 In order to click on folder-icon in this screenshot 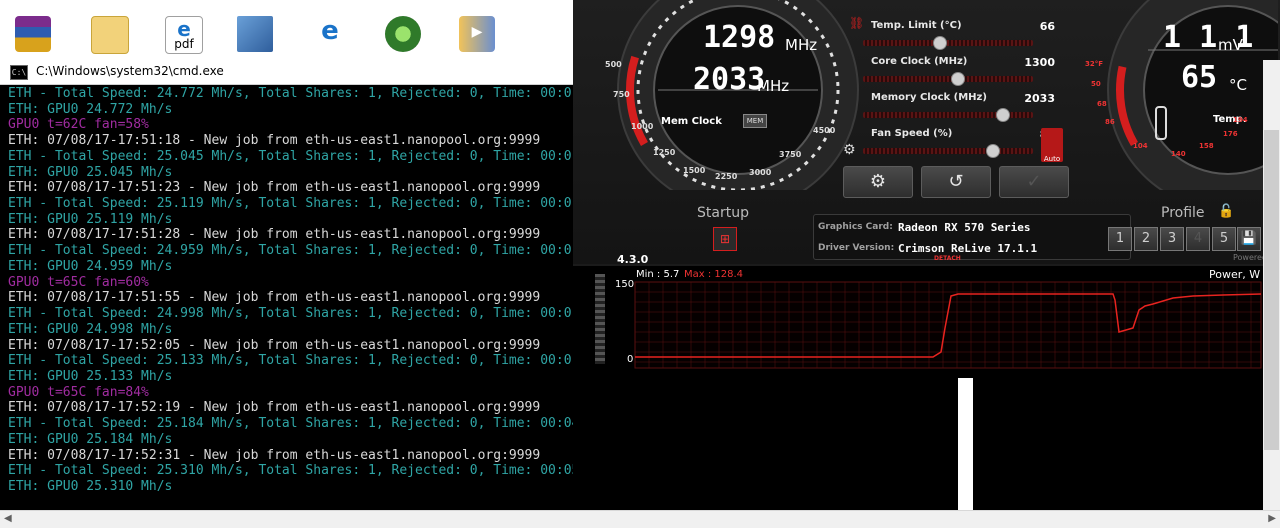, I will do `click(109, 34)`.